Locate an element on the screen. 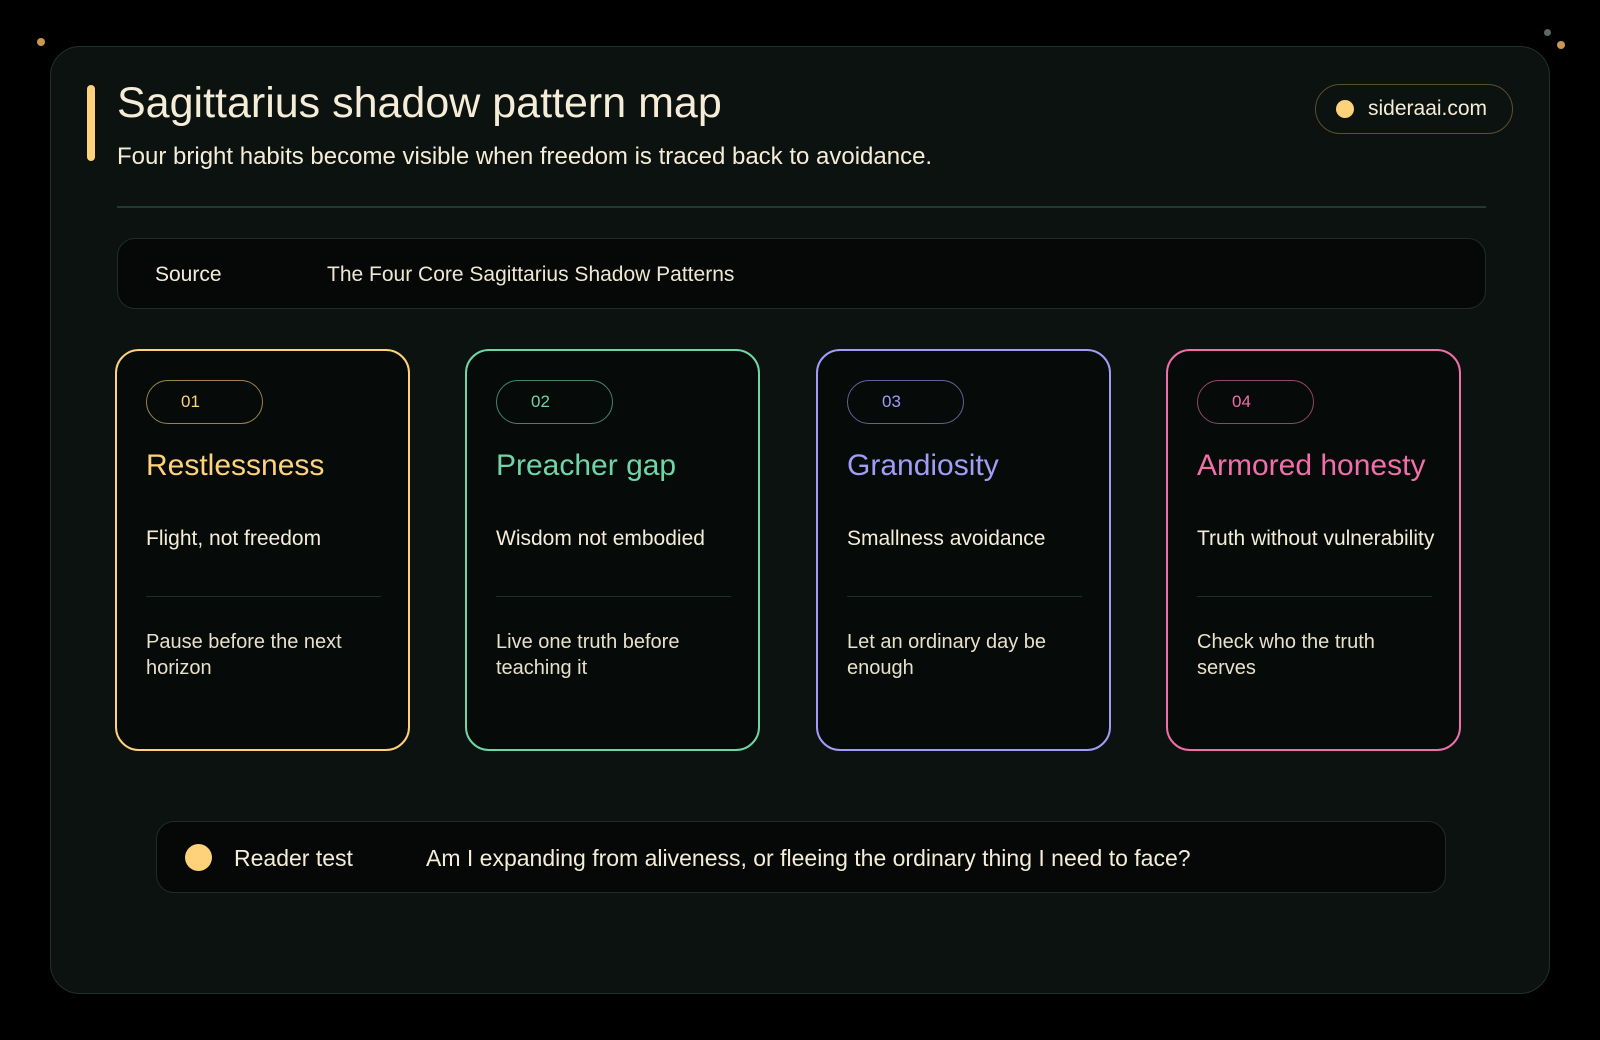 Image resolution: width=1600 pixels, height=1040 pixels. card-action: Let an ordinary day be enough is located at coordinates (947, 655).